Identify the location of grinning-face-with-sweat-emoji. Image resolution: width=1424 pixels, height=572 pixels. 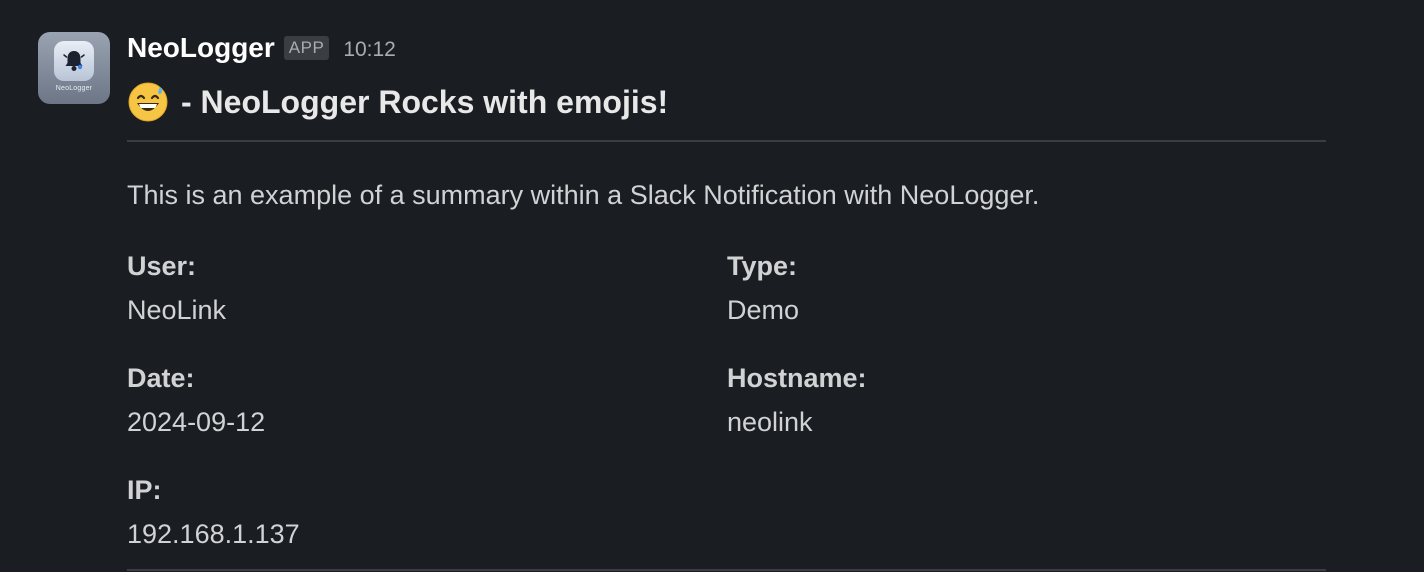
(148, 102).